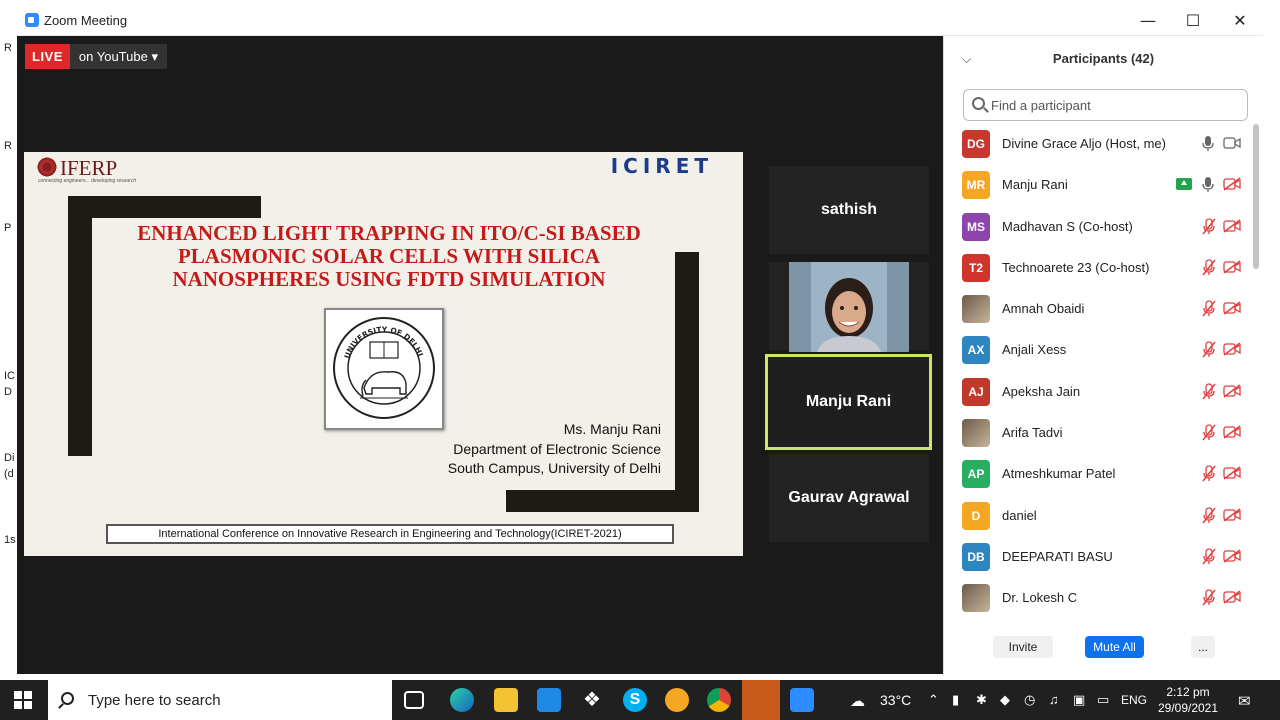 The height and width of the screenshot is (720, 1280). What do you see at coordinates (1094, 597) in the screenshot?
I see `participant-row: Dr. Lokesh C` at bounding box center [1094, 597].